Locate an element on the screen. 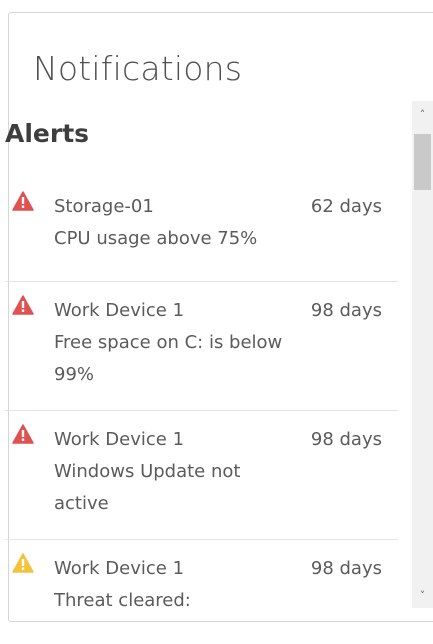 The width and height of the screenshot is (433, 644). alert-age: 62 days is located at coordinates (346, 206).